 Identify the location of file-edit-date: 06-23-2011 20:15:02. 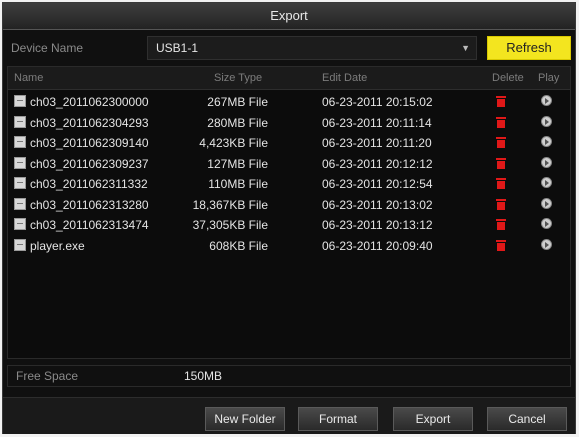
(377, 102).